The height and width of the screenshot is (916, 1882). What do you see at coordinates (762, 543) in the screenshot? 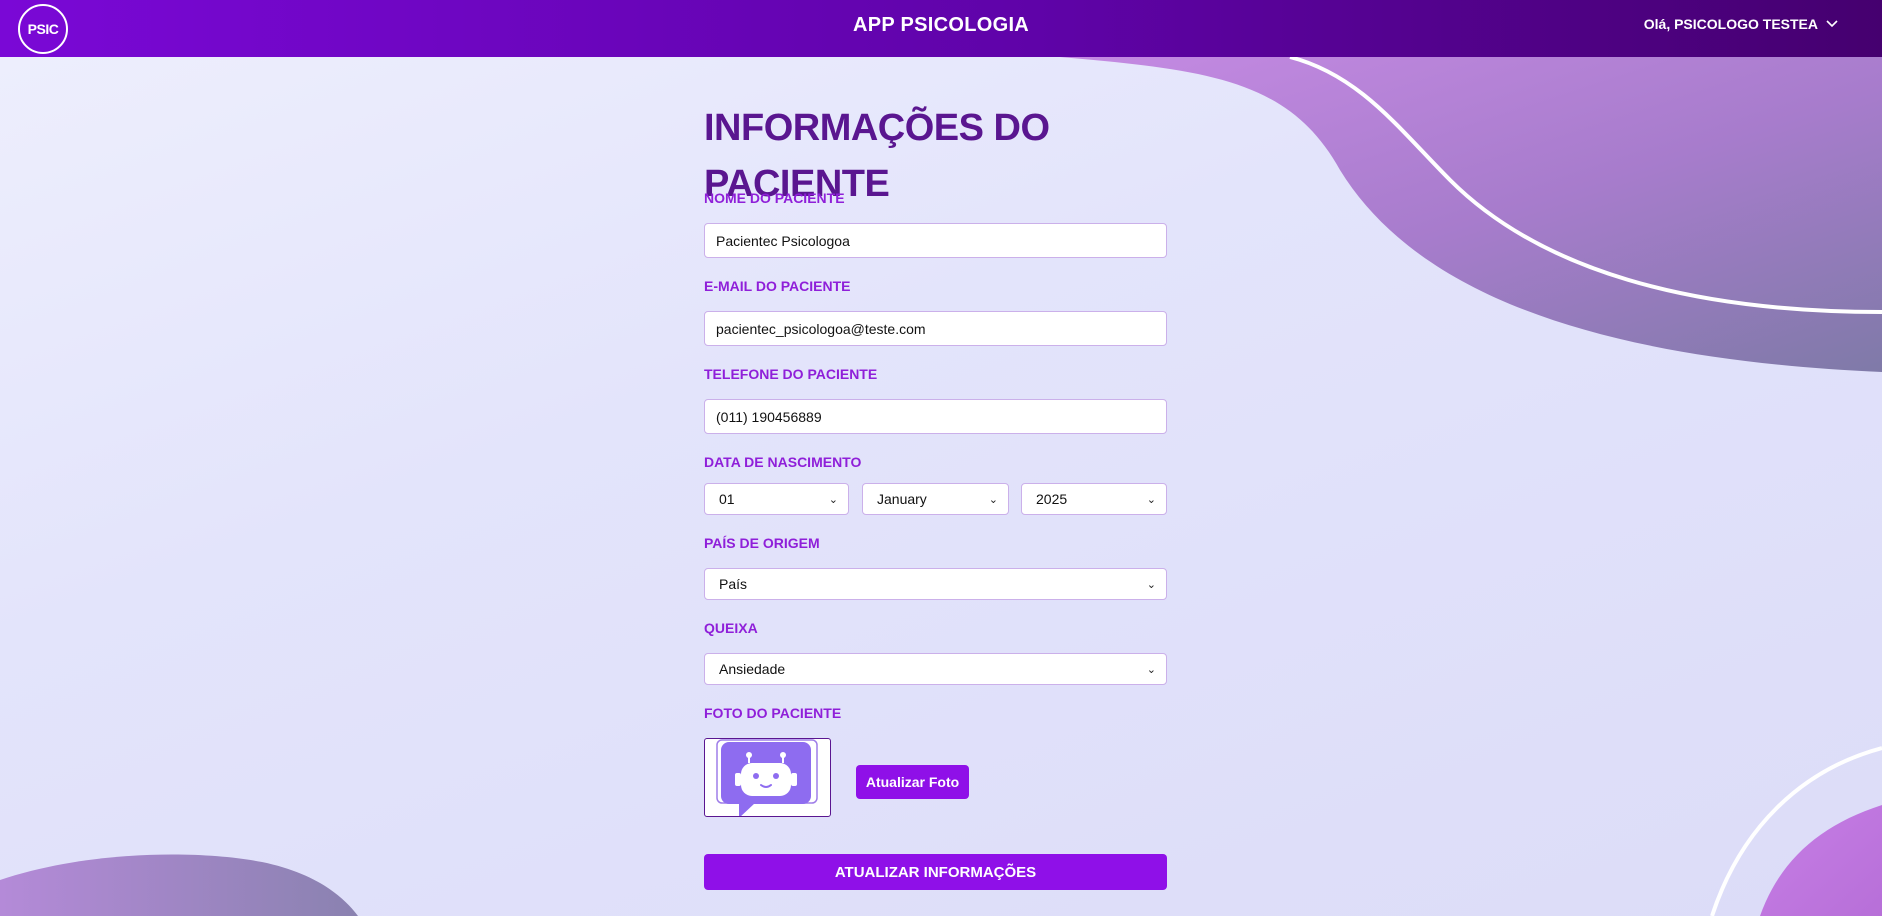
I see `country-label: PAÍS DE ORIGEM` at bounding box center [762, 543].